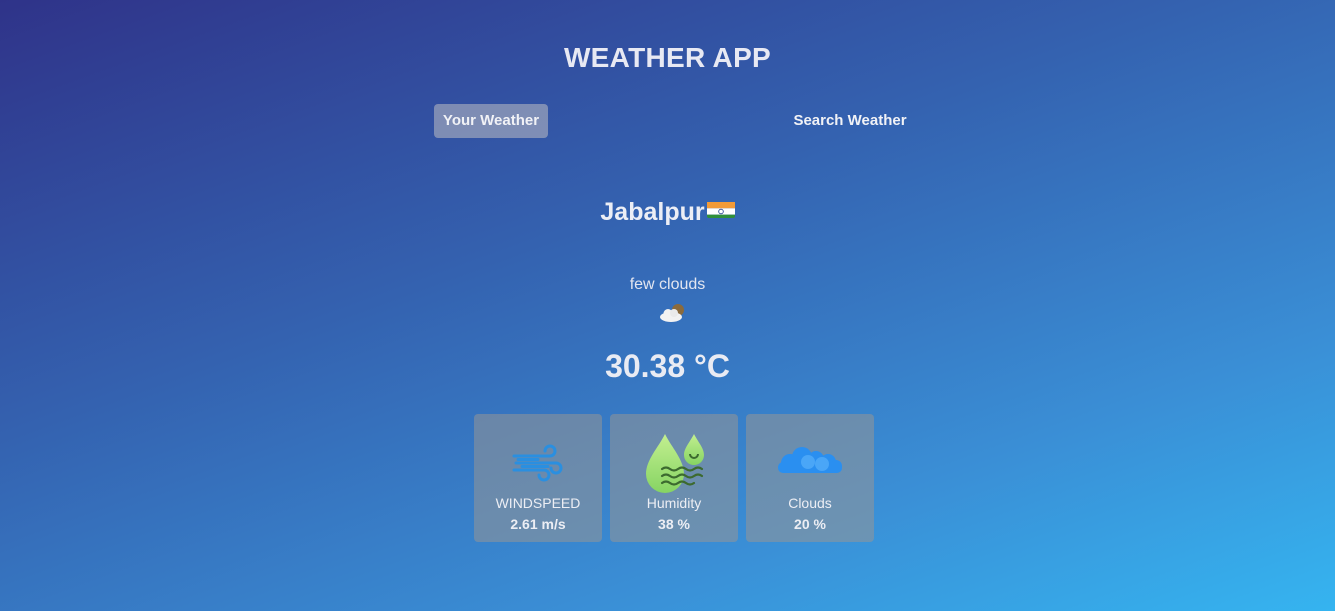 The image size is (1335, 611). I want to click on windspeed-value: 2.61 m/s, so click(538, 524).